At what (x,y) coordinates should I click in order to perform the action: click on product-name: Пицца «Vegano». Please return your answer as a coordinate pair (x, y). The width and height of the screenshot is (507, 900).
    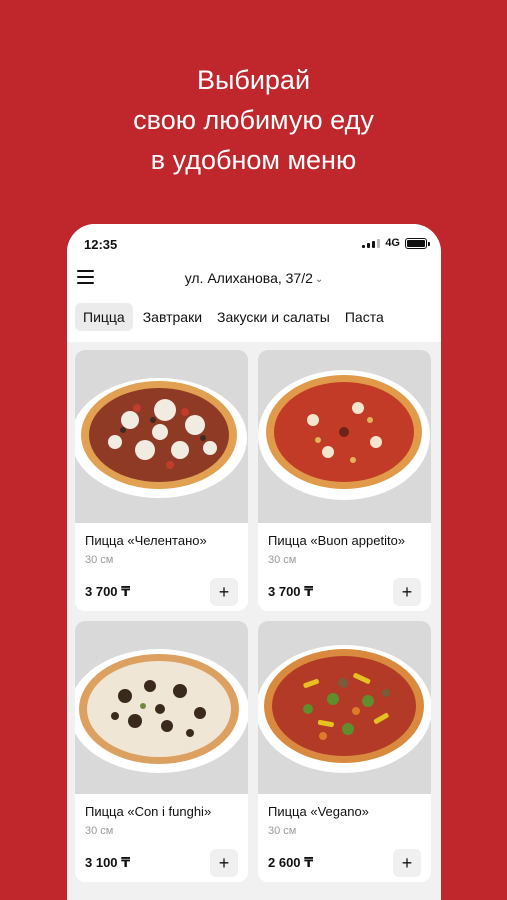
    Looking at the image, I should click on (318, 811).